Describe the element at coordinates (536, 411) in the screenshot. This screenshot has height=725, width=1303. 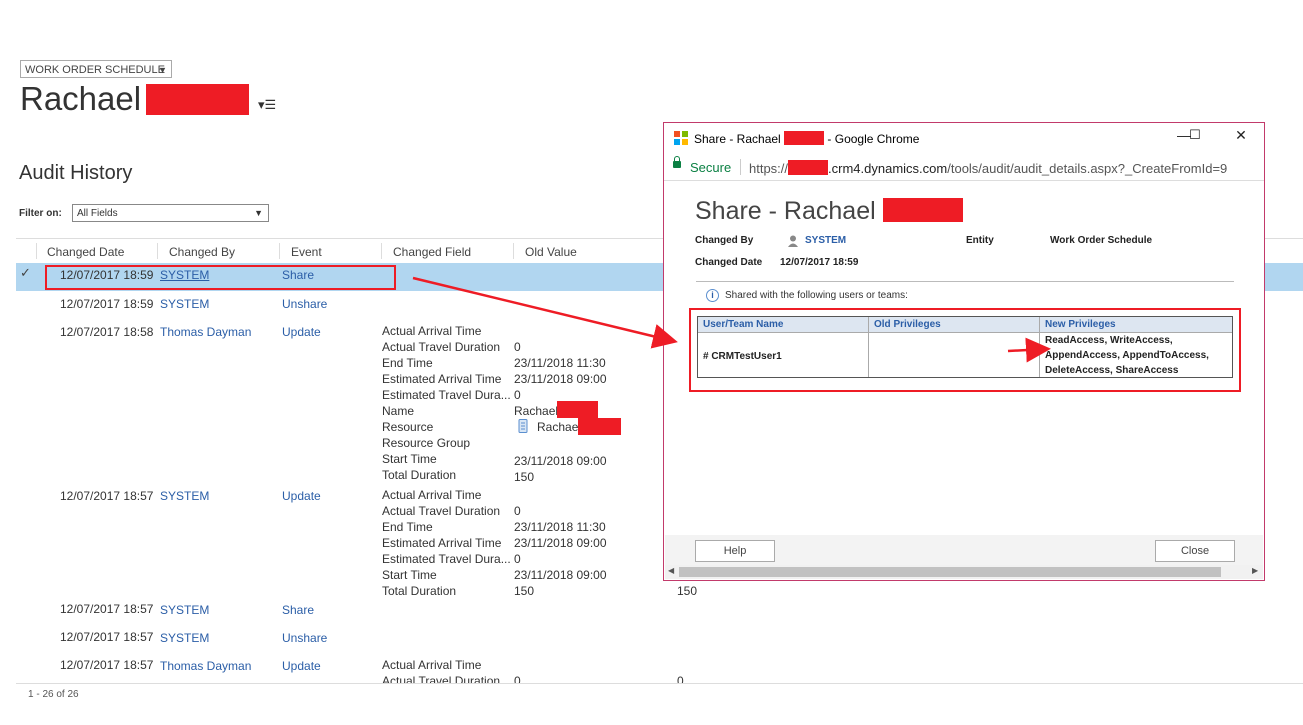
I see `old-value: Rachael` at that location.